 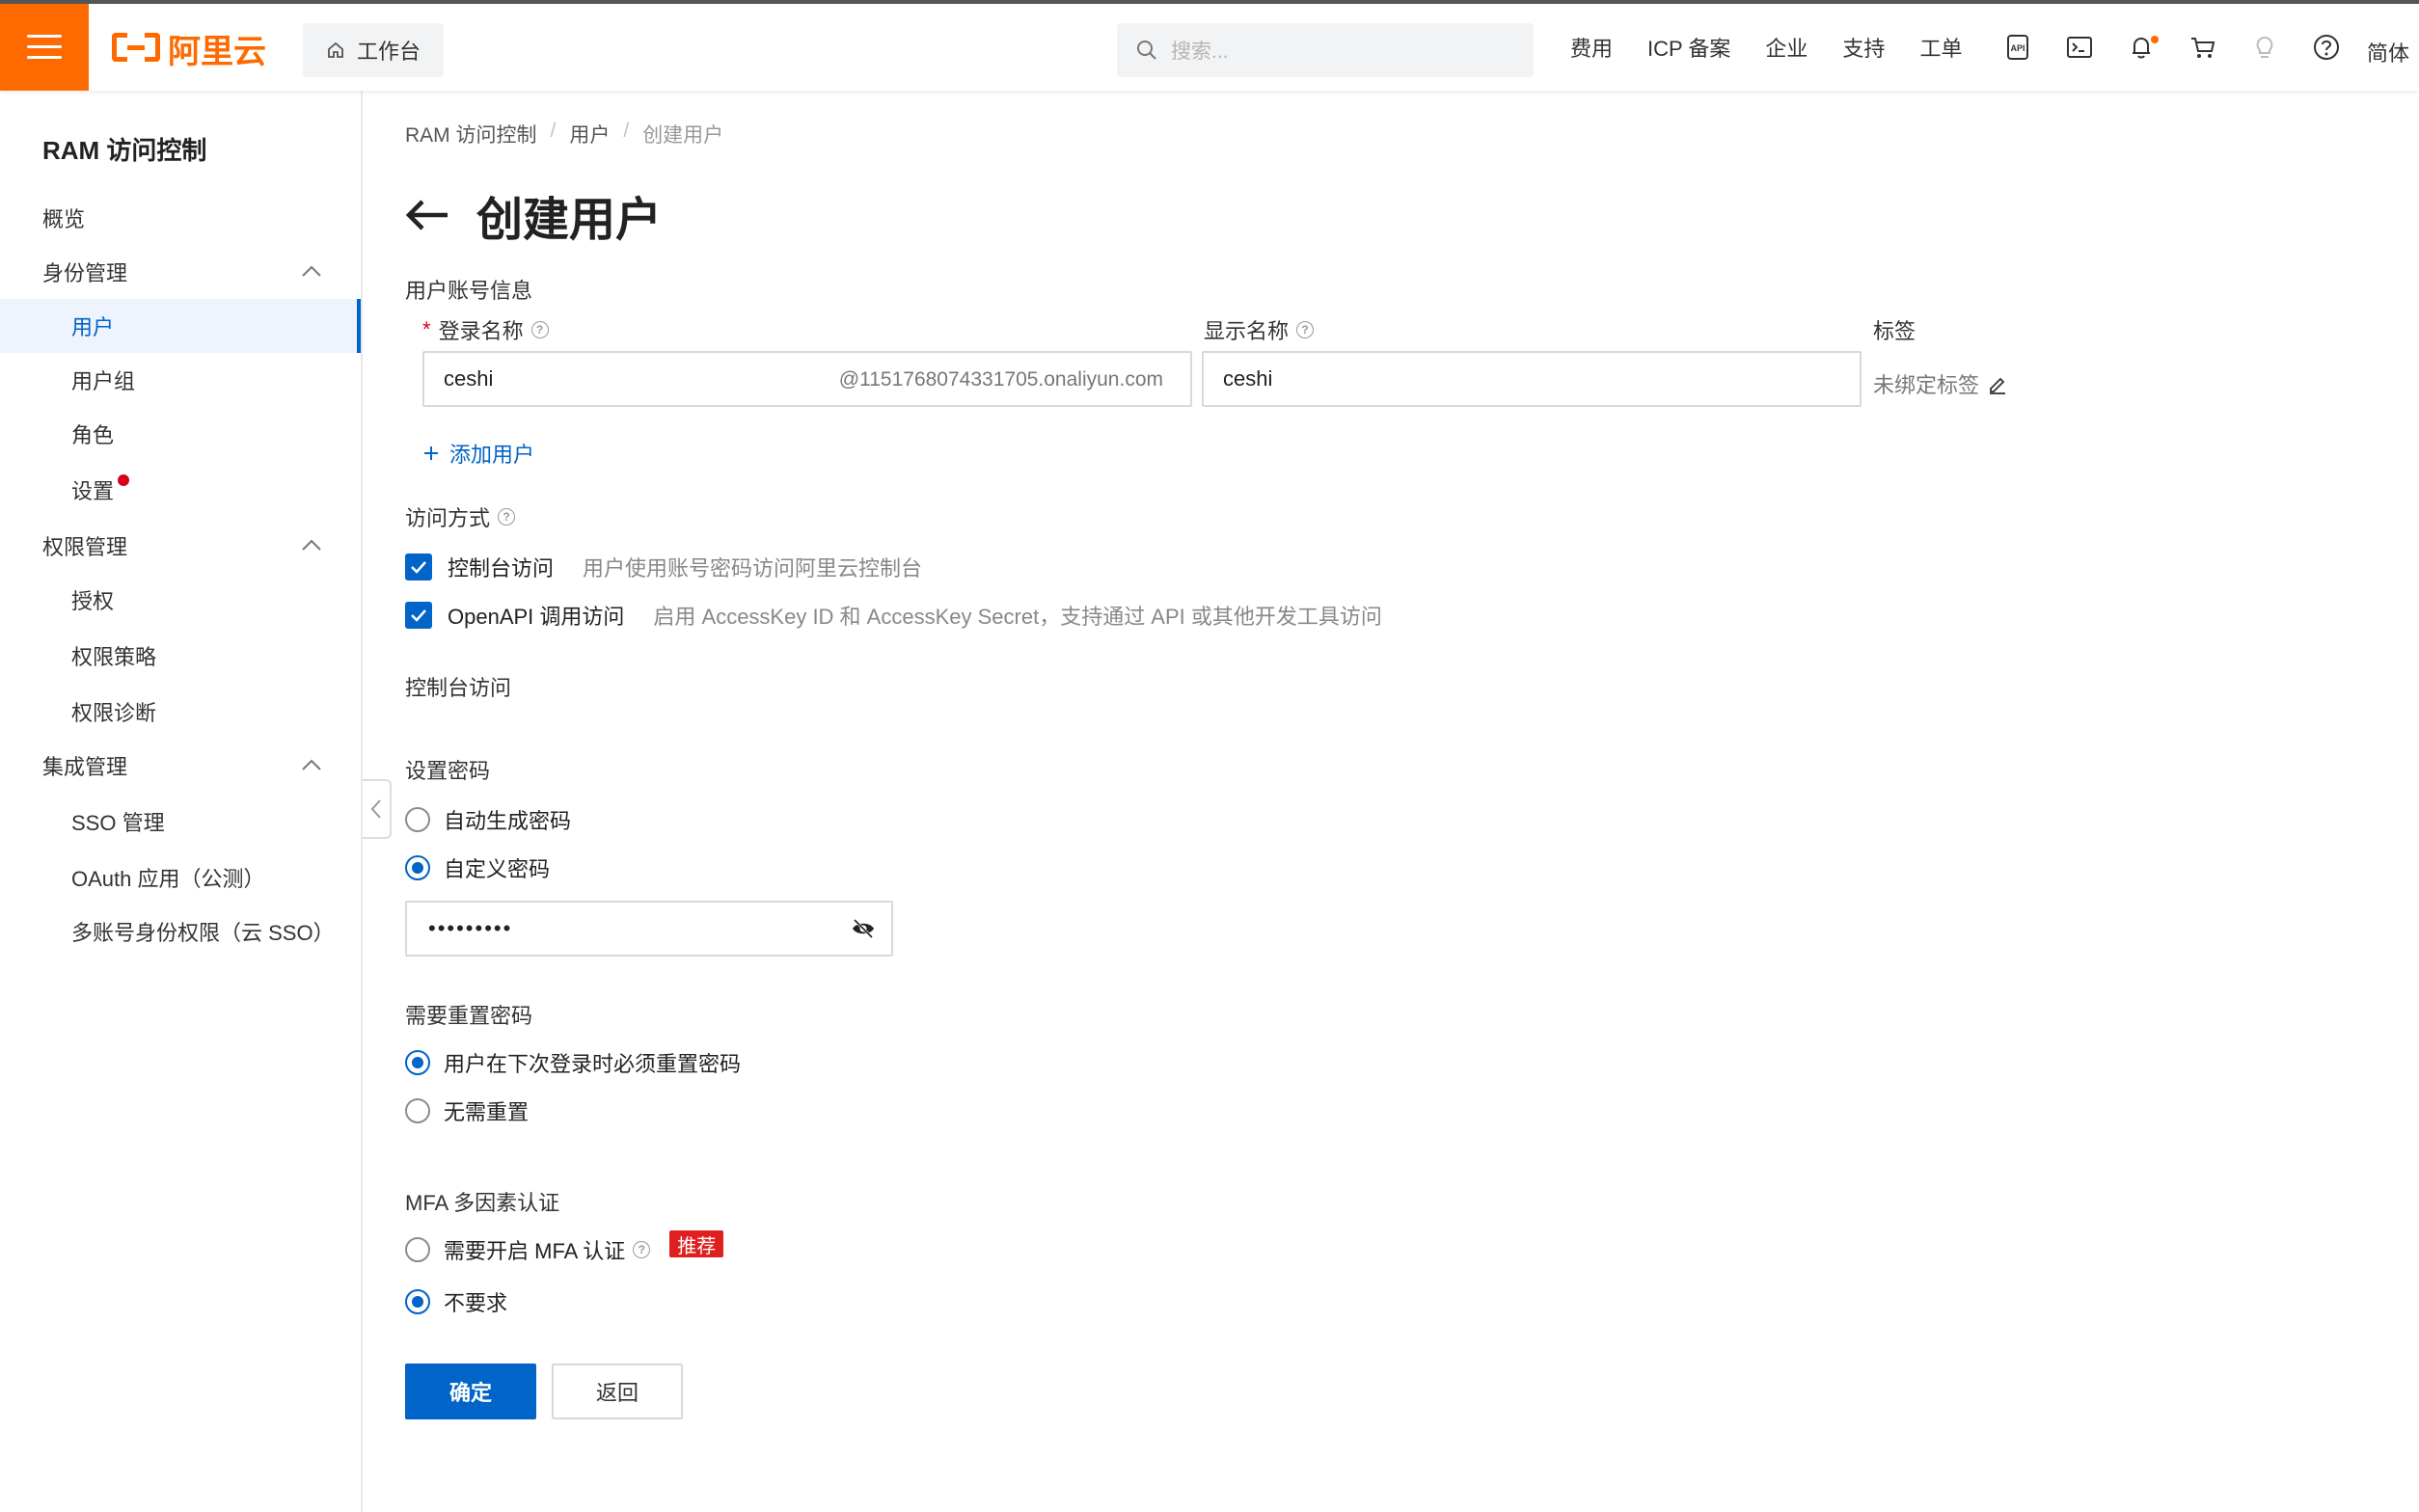 What do you see at coordinates (470, 1391) in the screenshot?
I see `confirm-button: 确定` at bounding box center [470, 1391].